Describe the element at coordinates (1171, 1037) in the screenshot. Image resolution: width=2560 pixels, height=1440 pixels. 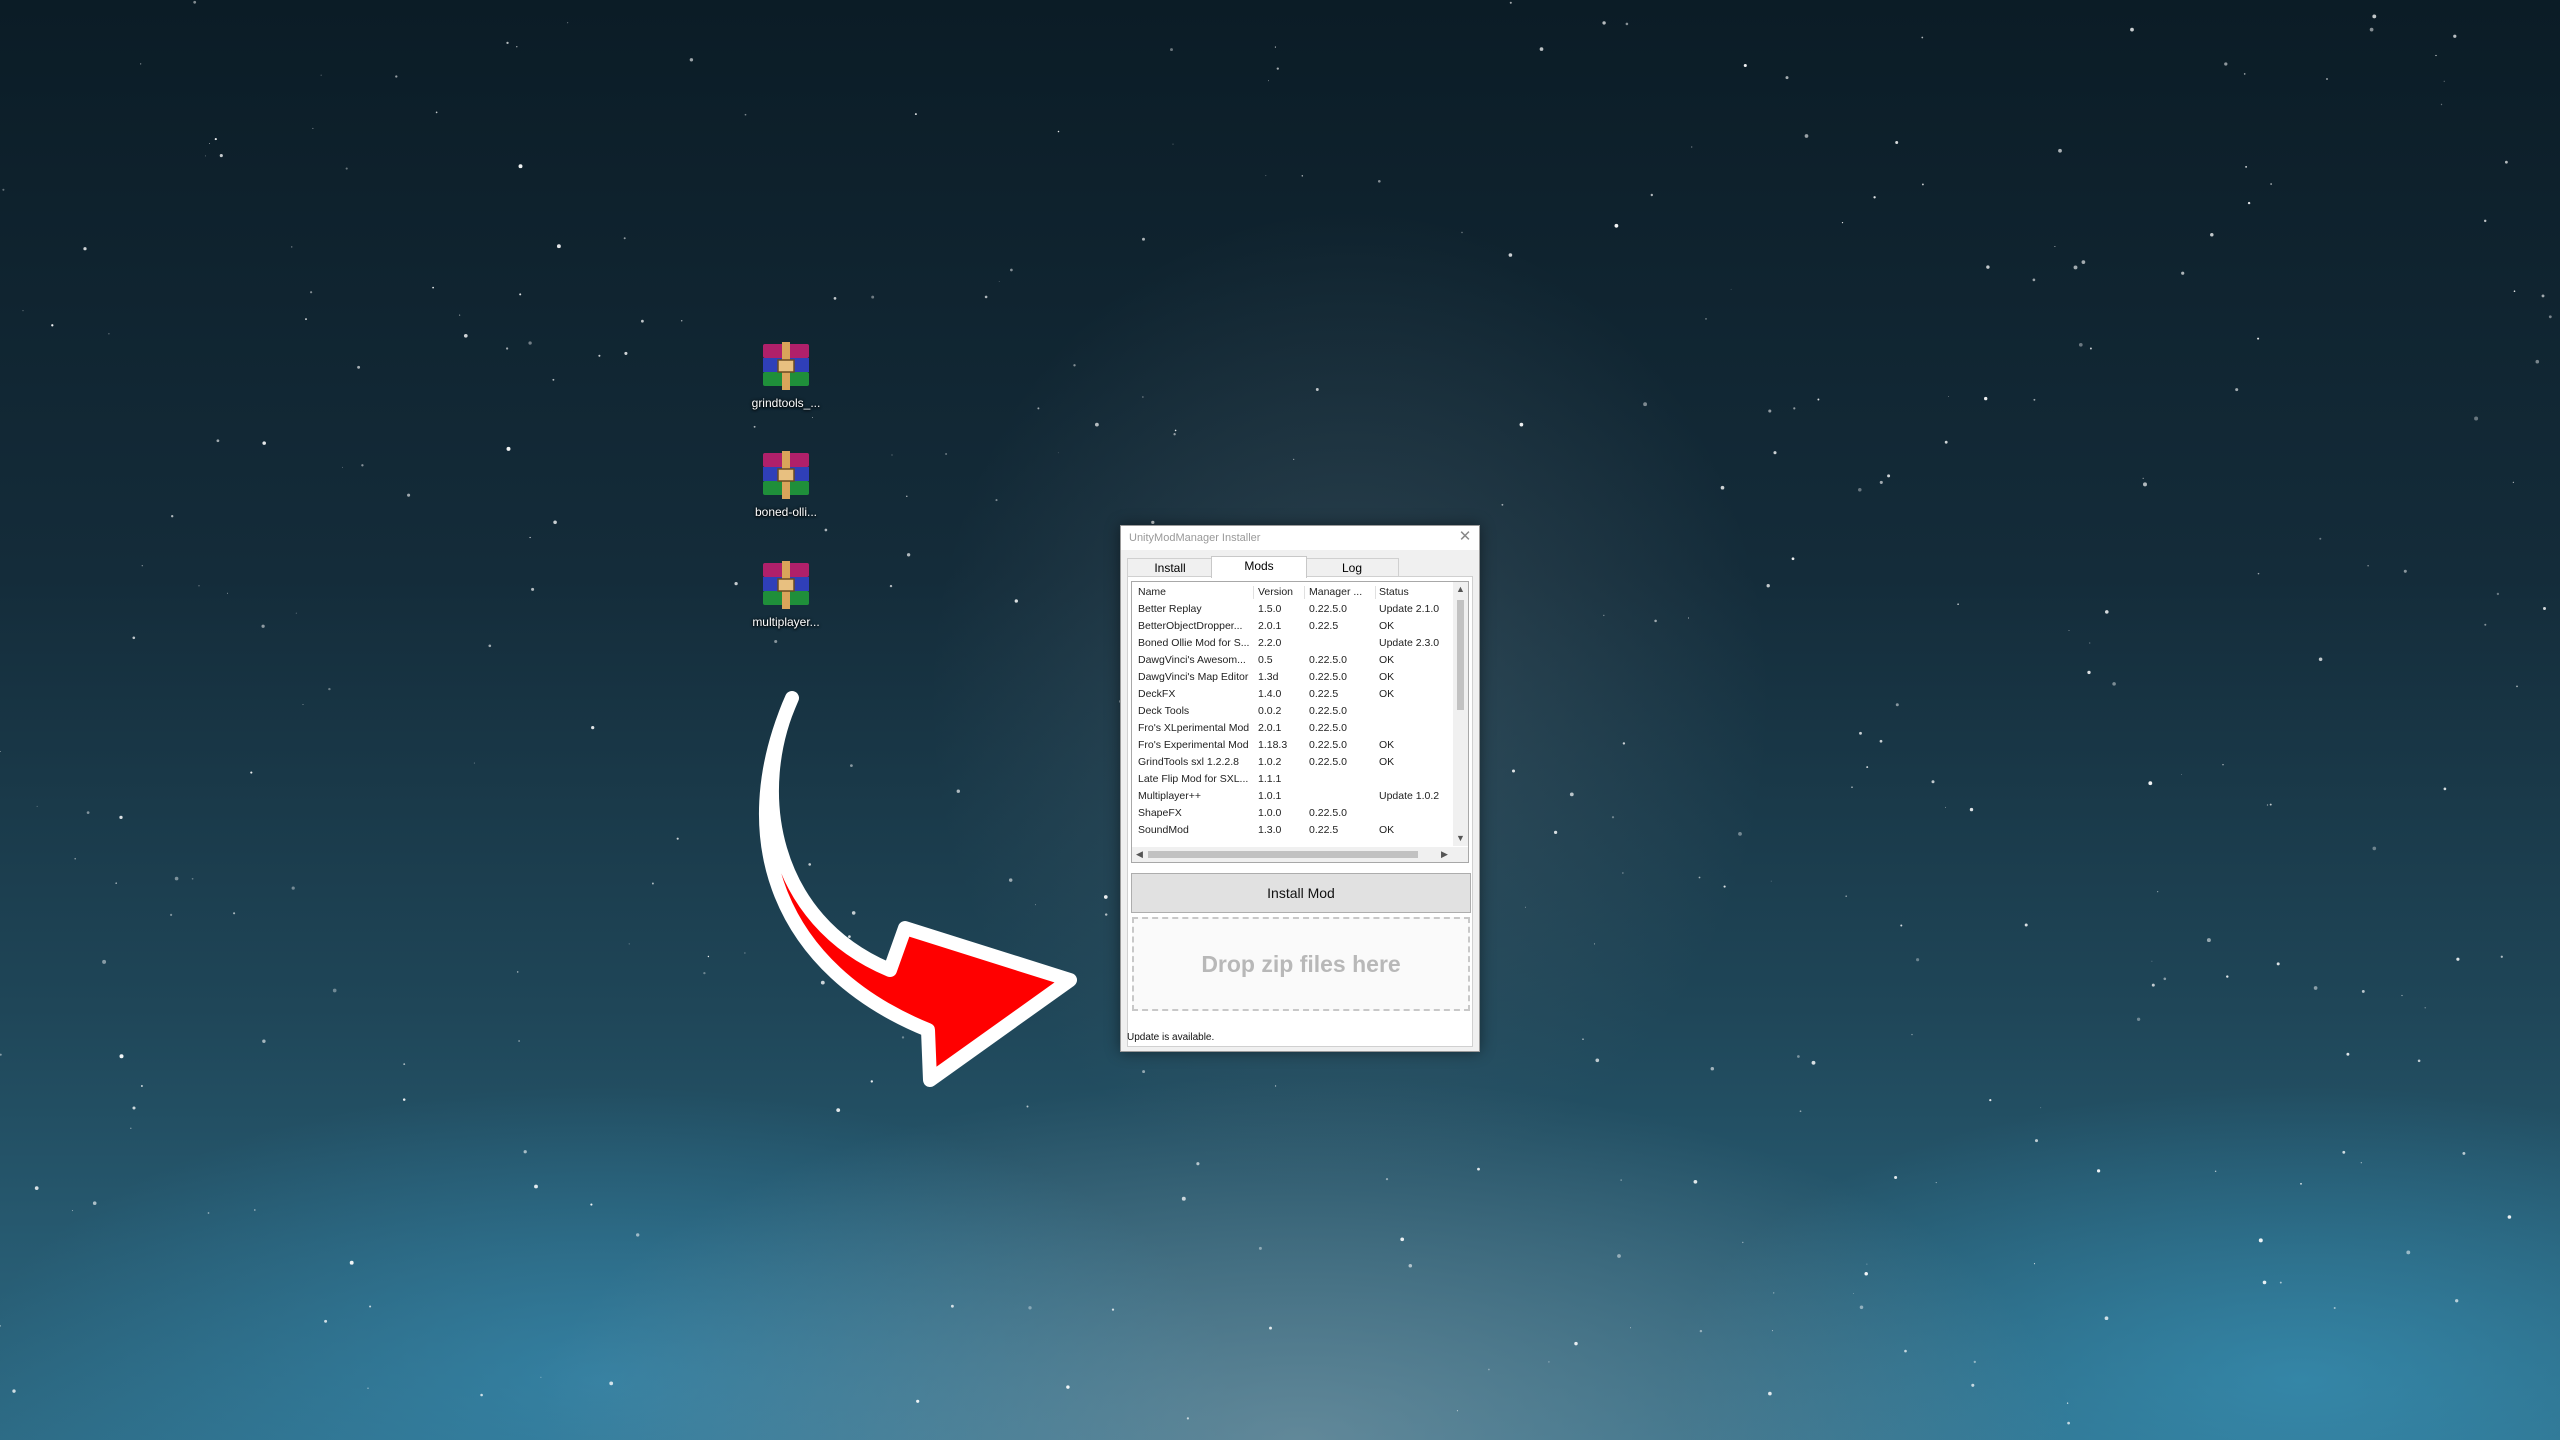
I see `status-text: Update is available.` at that location.